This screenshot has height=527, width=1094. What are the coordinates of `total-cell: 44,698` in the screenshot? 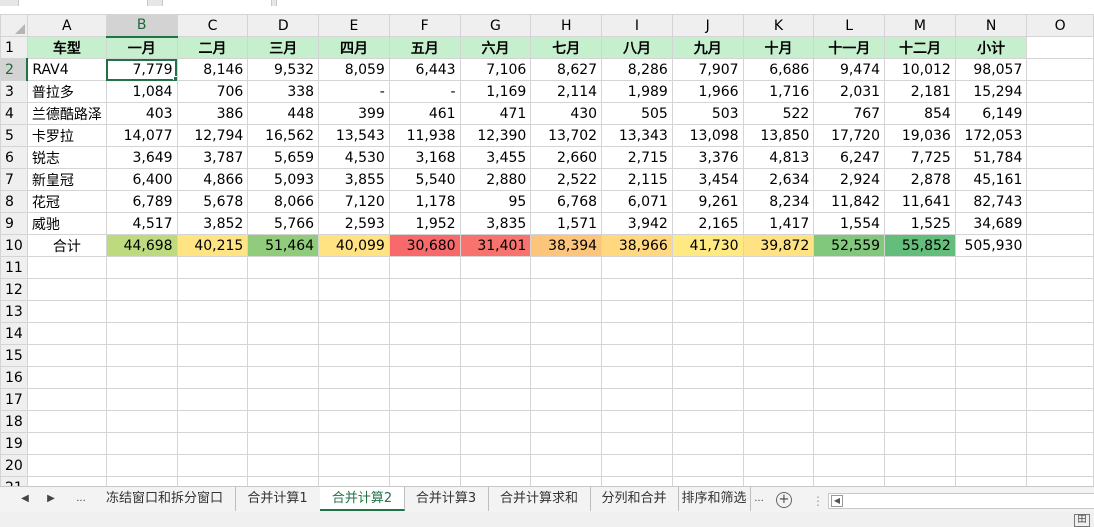 It's located at (141, 245).